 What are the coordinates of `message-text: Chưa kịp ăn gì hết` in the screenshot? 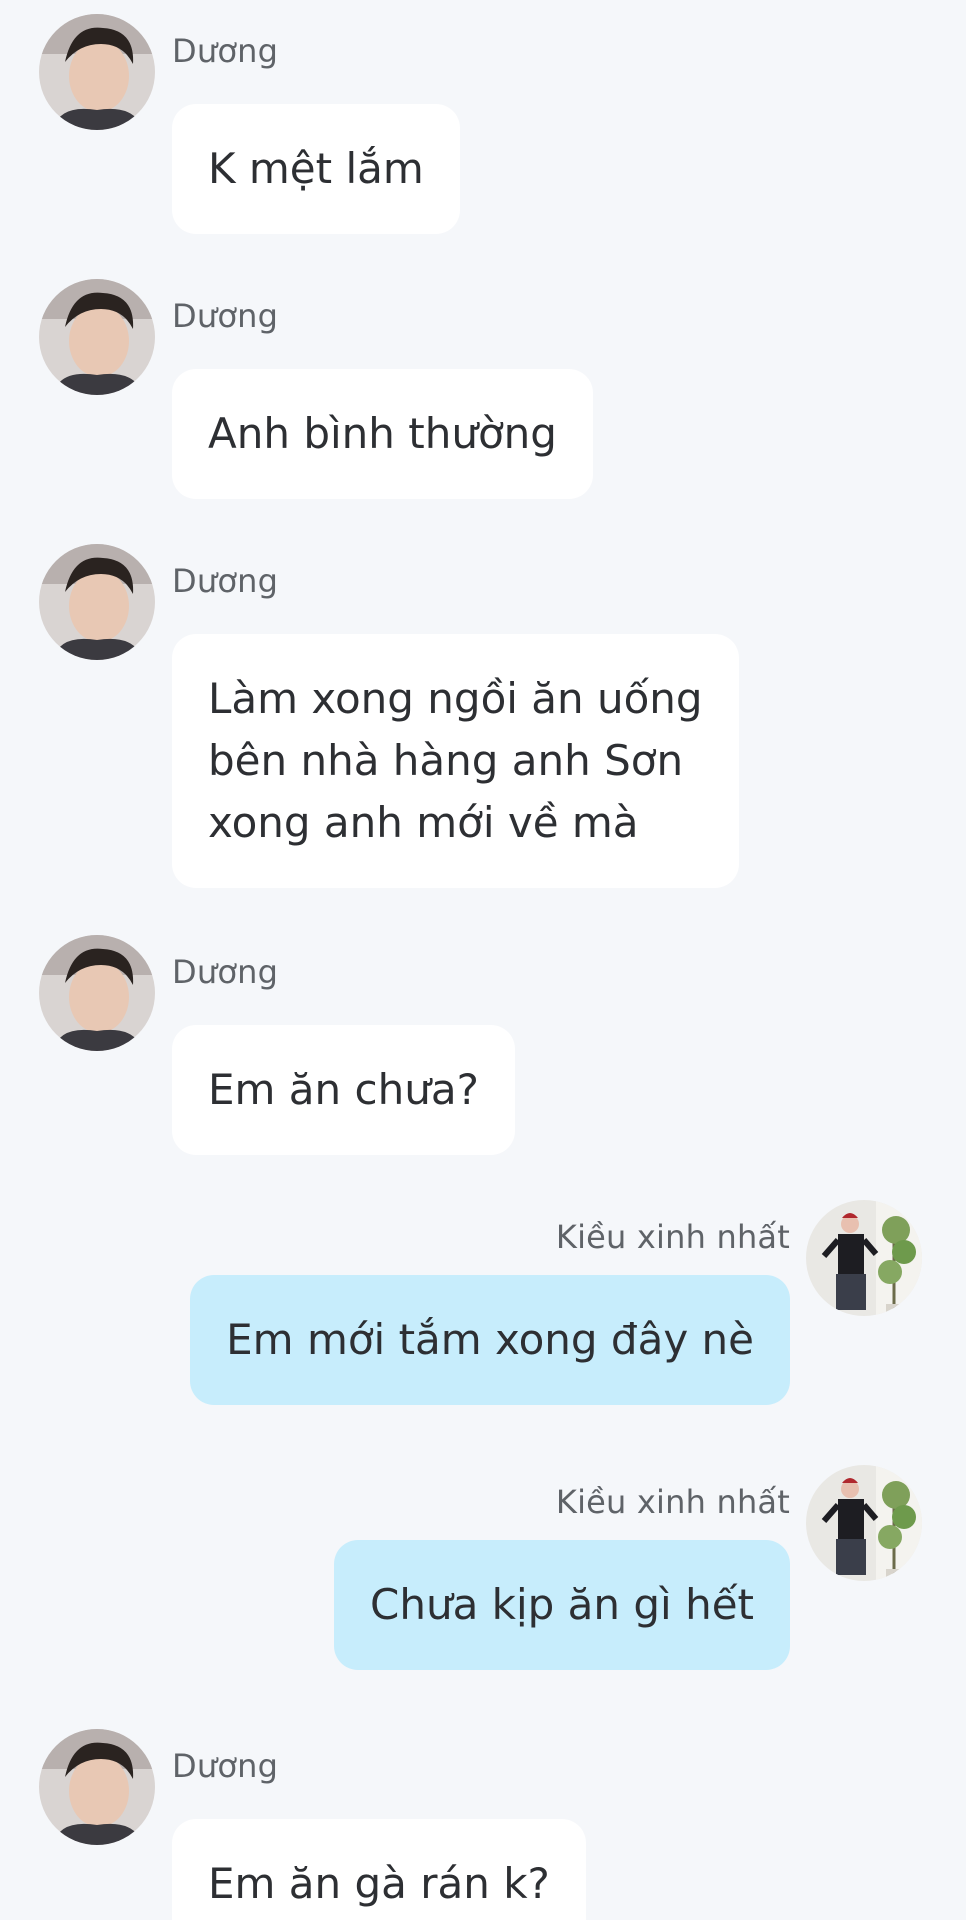 It's located at (562, 1604).